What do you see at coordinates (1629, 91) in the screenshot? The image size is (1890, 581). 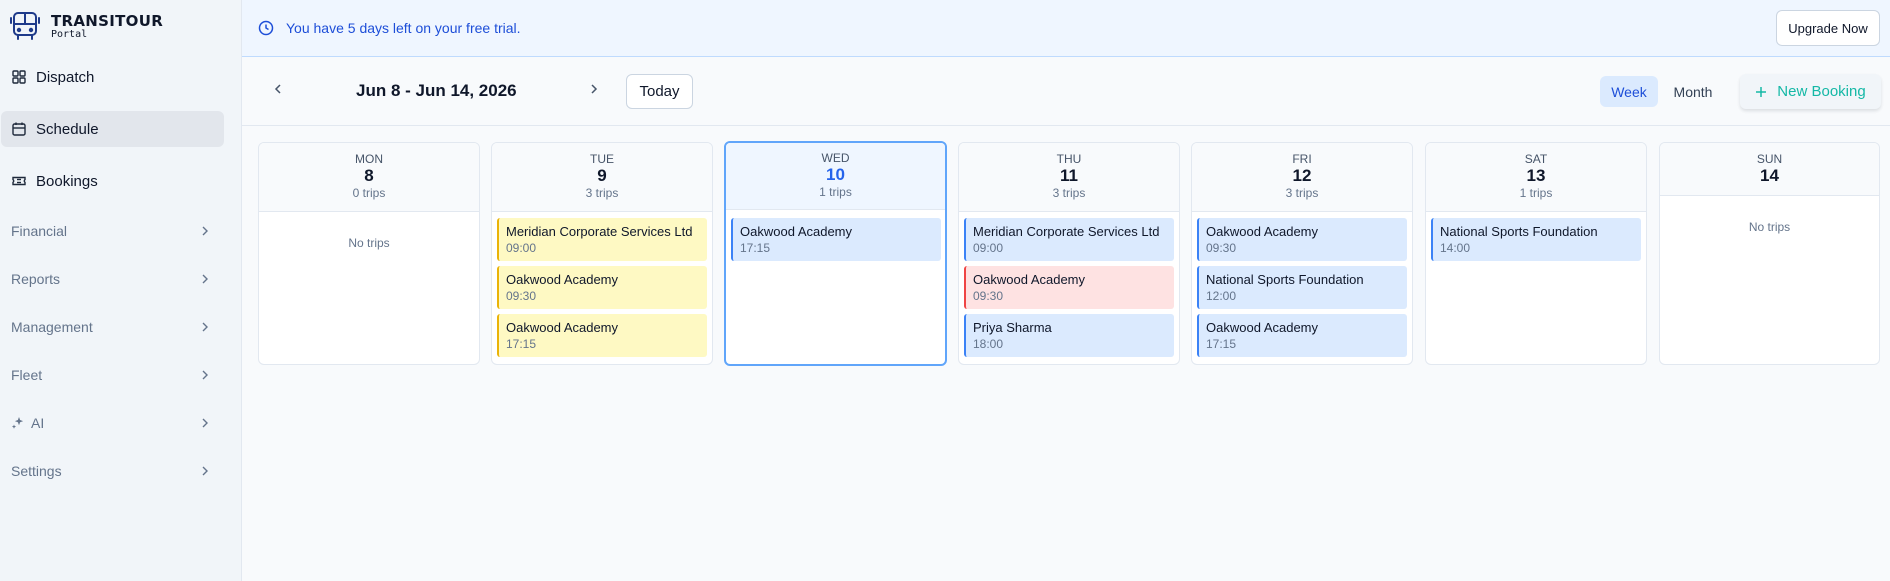 I see `week-view-button: Week` at bounding box center [1629, 91].